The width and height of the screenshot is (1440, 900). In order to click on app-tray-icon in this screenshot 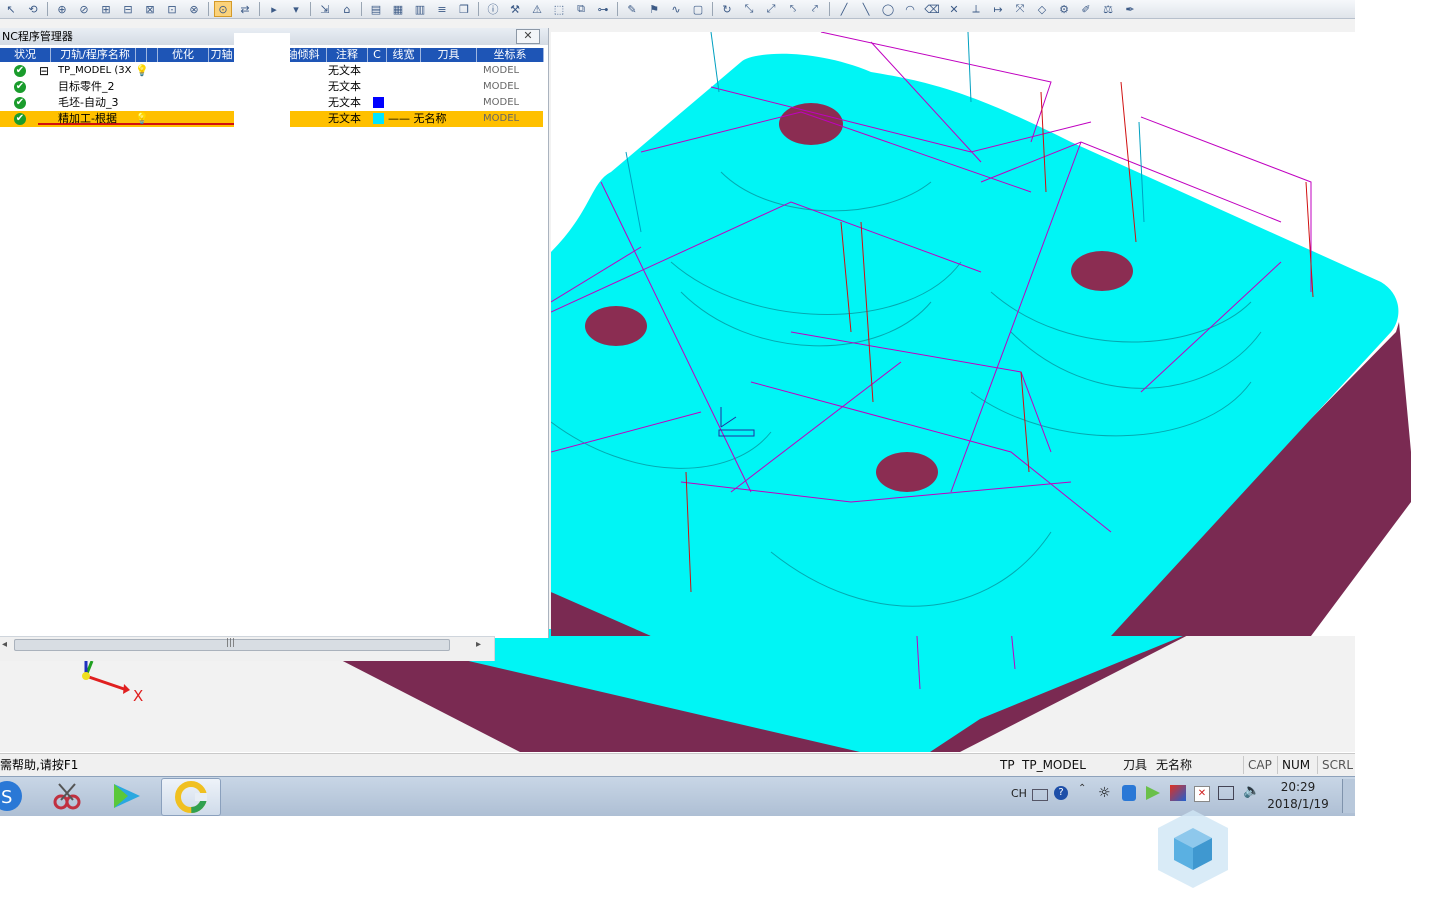, I will do `click(1178, 793)`.